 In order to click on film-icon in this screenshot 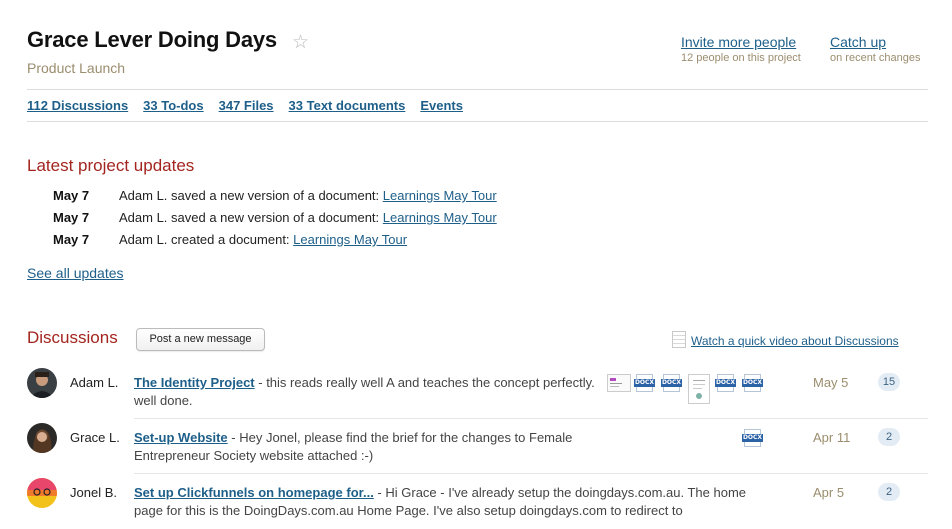, I will do `click(679, 339)`.